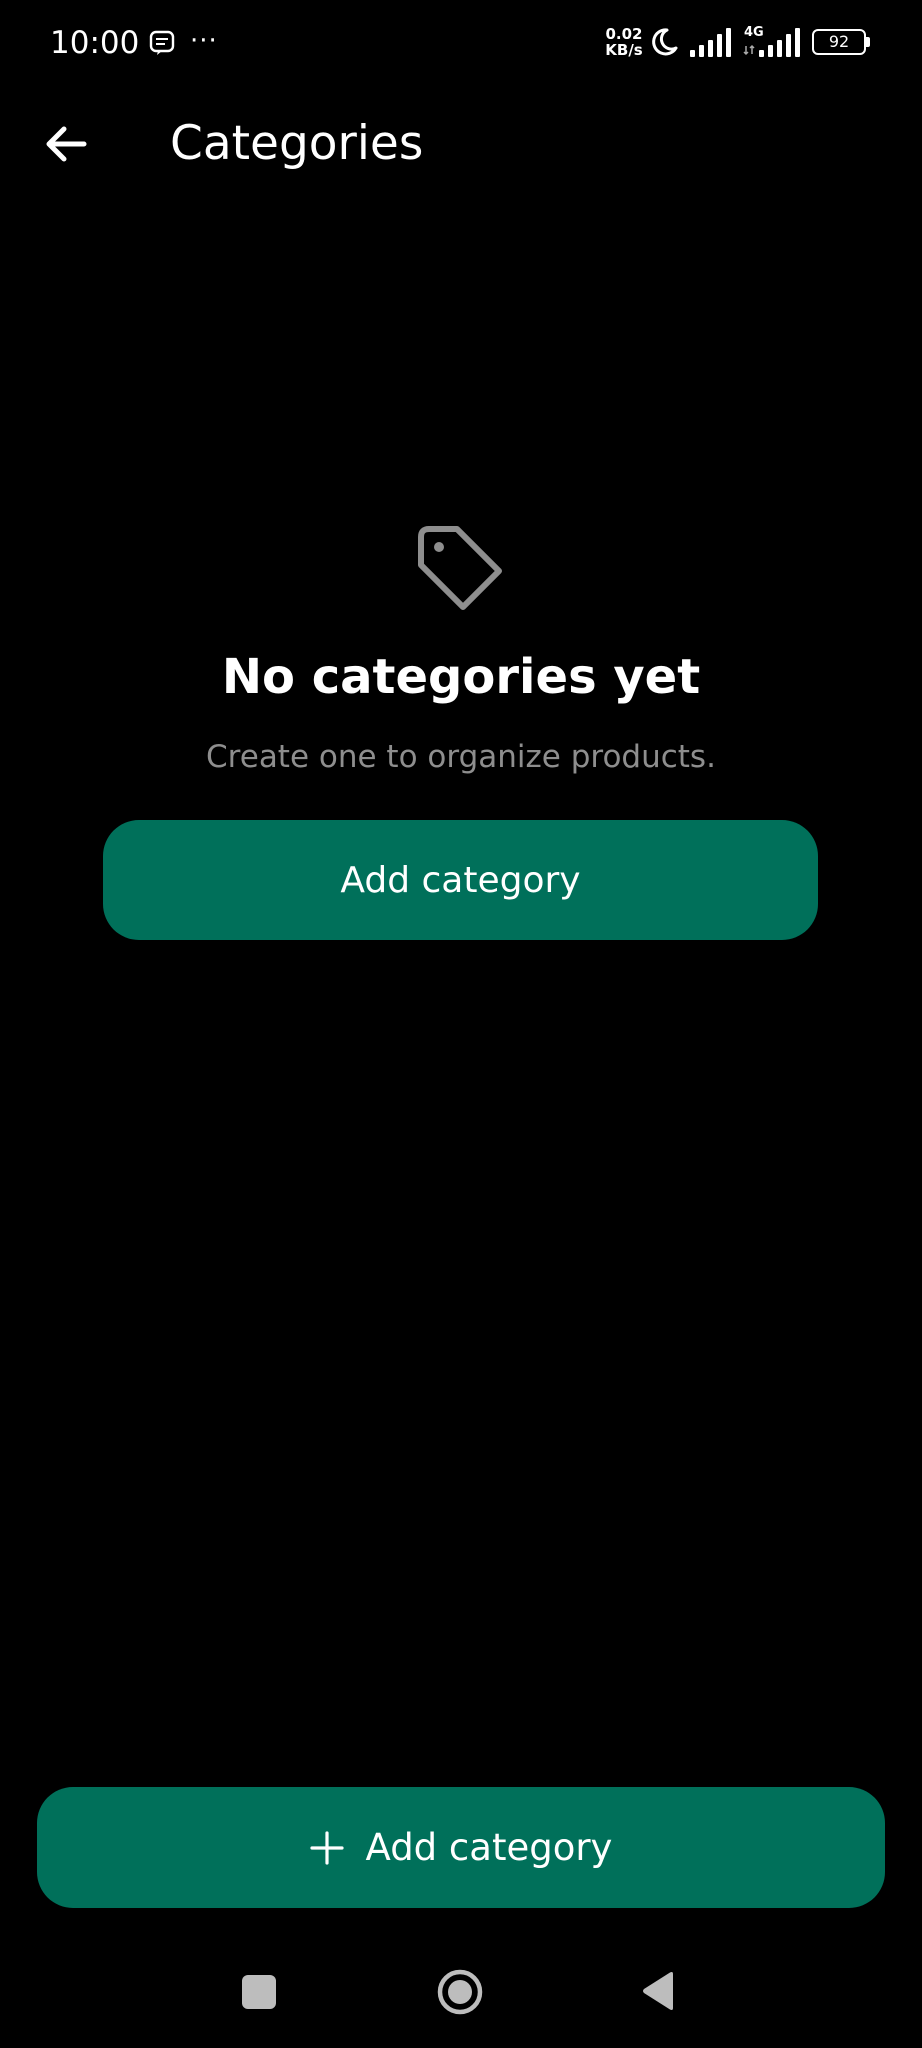 Image resolution: width=922 pixels, height=2048 pixels. What do you see at coordinates (460, 1992) in the screenshot?
I see `home-circle-icon` at bounding box center [460, 1992].